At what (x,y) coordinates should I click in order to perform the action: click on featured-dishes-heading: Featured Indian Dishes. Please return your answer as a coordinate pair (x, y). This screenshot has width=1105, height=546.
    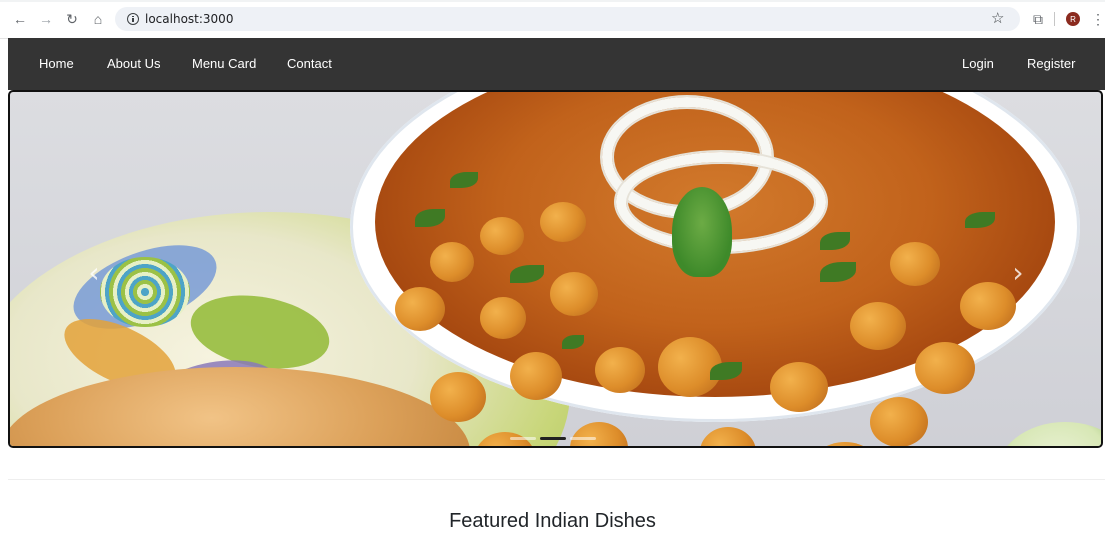
    Looking at the image, I should click on (552, 521).